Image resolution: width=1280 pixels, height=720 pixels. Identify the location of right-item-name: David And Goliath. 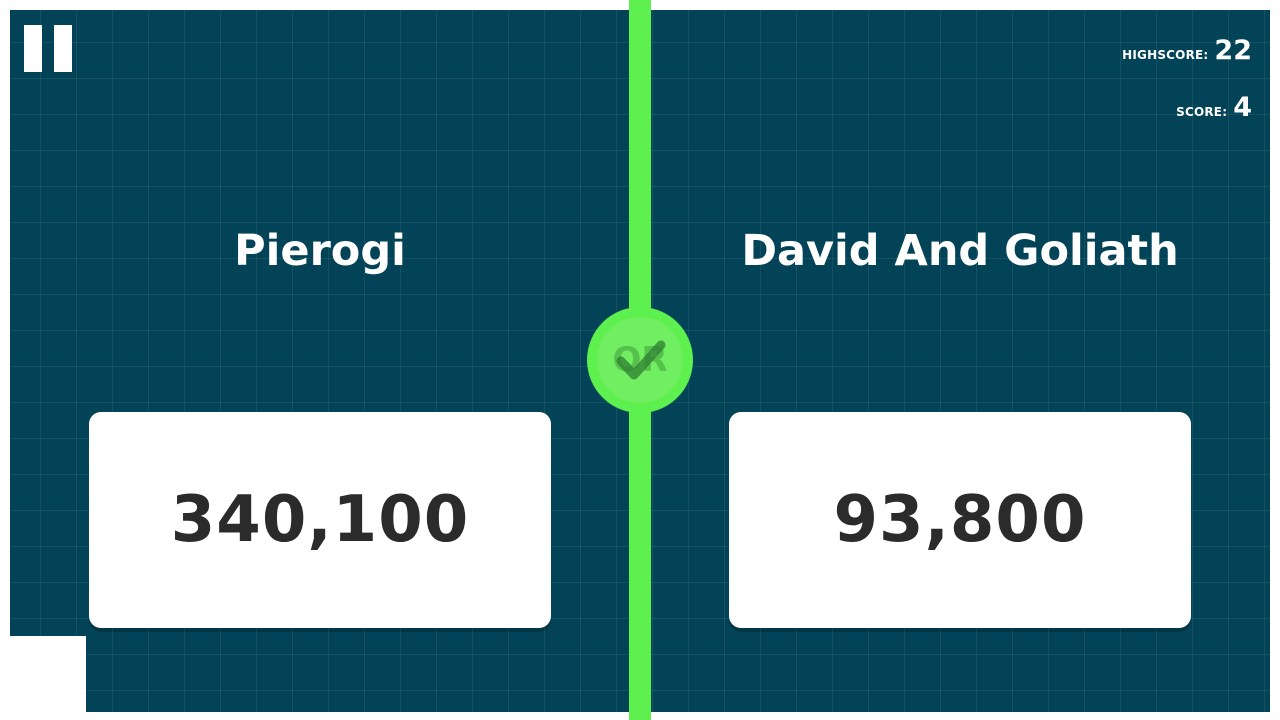
(960, 251).